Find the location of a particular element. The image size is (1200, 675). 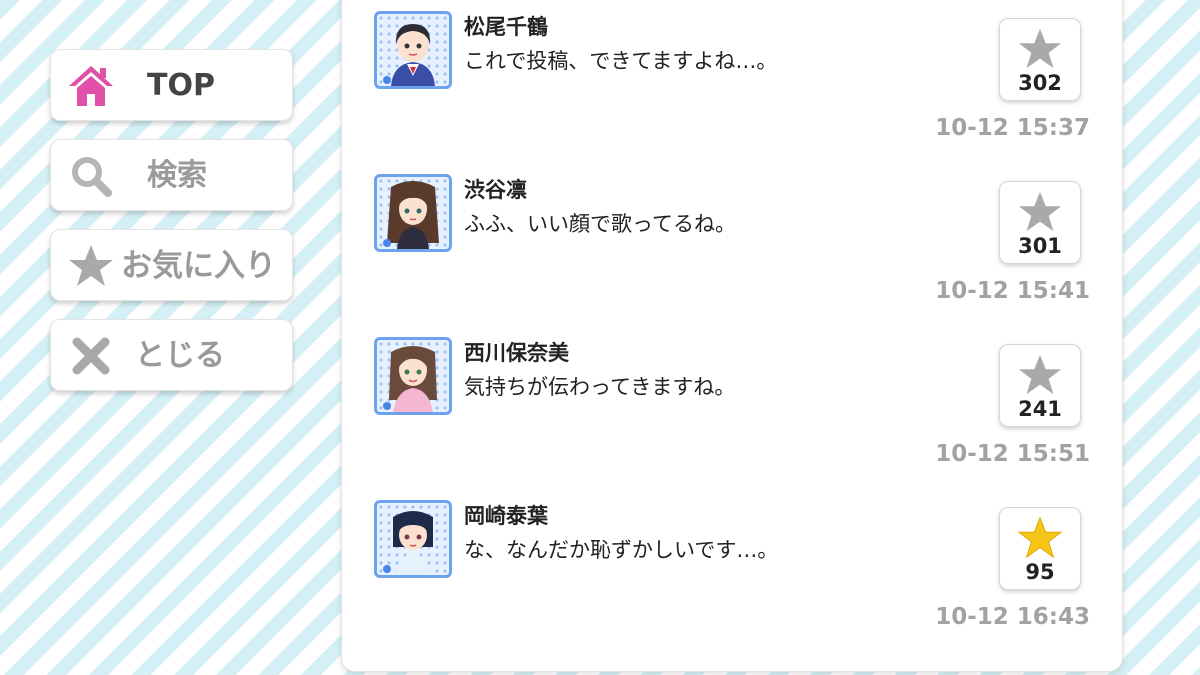

top-button: TOP is located at coordinates (171, 85).